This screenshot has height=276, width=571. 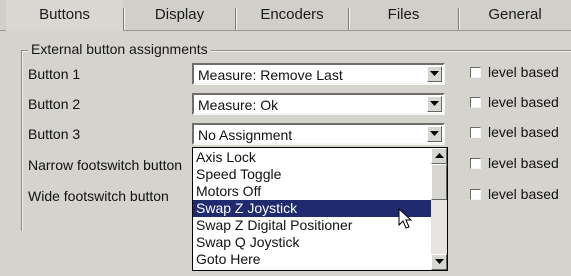 What do you see at coordinates (64, 16) in the screenshot?
I see `tab-buttons: Buttons` at bounding box center [64, 16].